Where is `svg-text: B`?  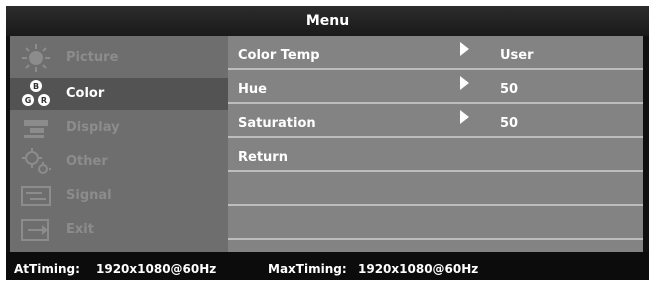 svg-text: B is located at coordinates (36, 86).